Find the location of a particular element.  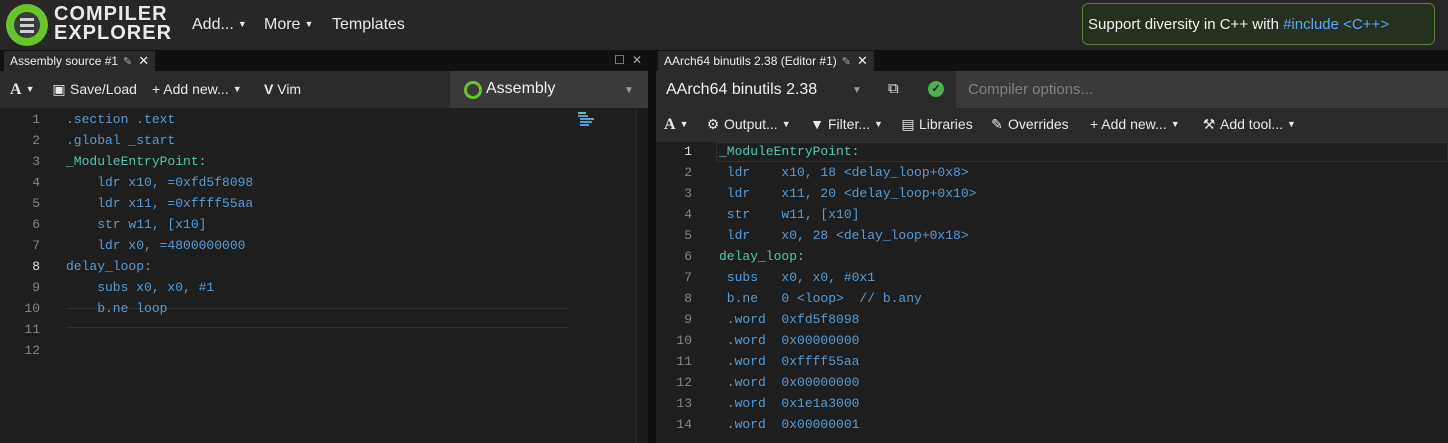

asm-line: .word 0x00000000 is located at coordinates (789, 382).